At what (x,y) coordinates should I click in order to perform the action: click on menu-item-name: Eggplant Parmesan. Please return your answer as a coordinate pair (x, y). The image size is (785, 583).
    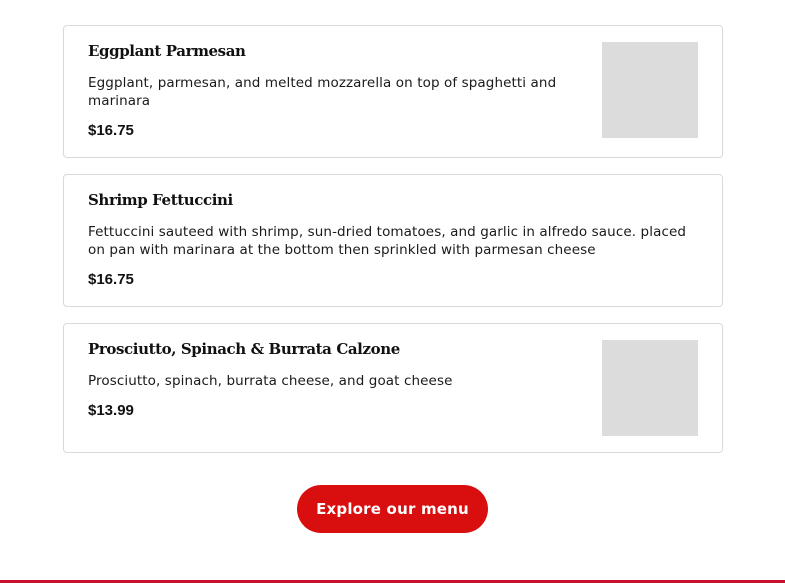
    Looking at the image, I should click on (167, 51).